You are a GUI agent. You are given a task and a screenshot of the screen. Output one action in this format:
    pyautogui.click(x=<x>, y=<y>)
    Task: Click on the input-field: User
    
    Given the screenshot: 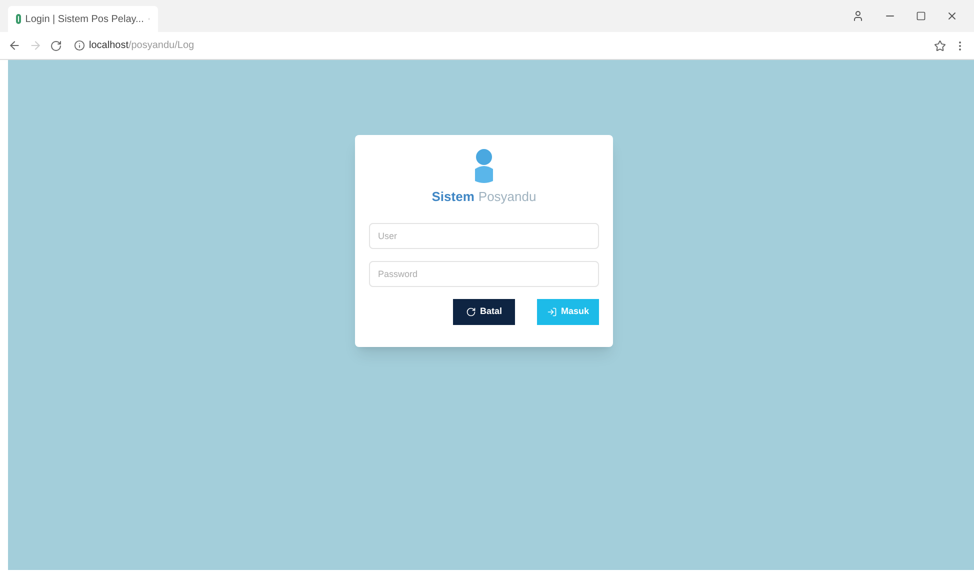 What is the action you would take?
    pyautogui.click(x=484, y=235)
    